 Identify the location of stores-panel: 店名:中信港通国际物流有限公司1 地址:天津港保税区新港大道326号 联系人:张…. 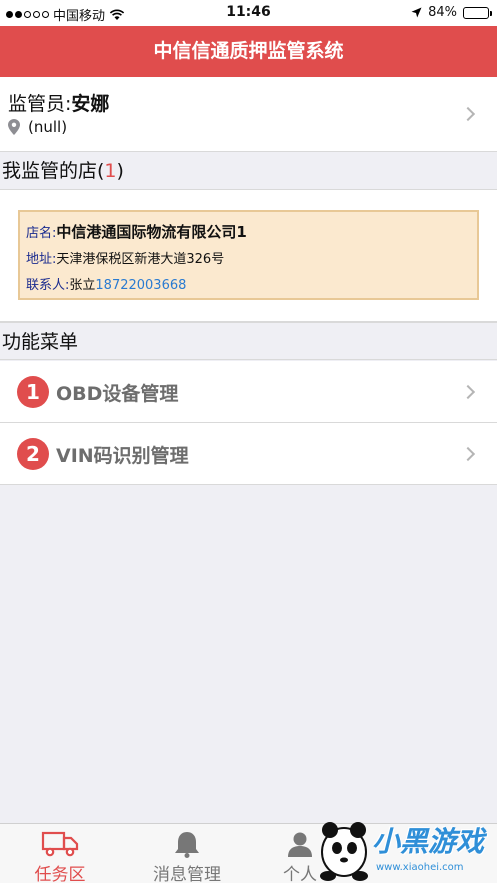
(248, 256).